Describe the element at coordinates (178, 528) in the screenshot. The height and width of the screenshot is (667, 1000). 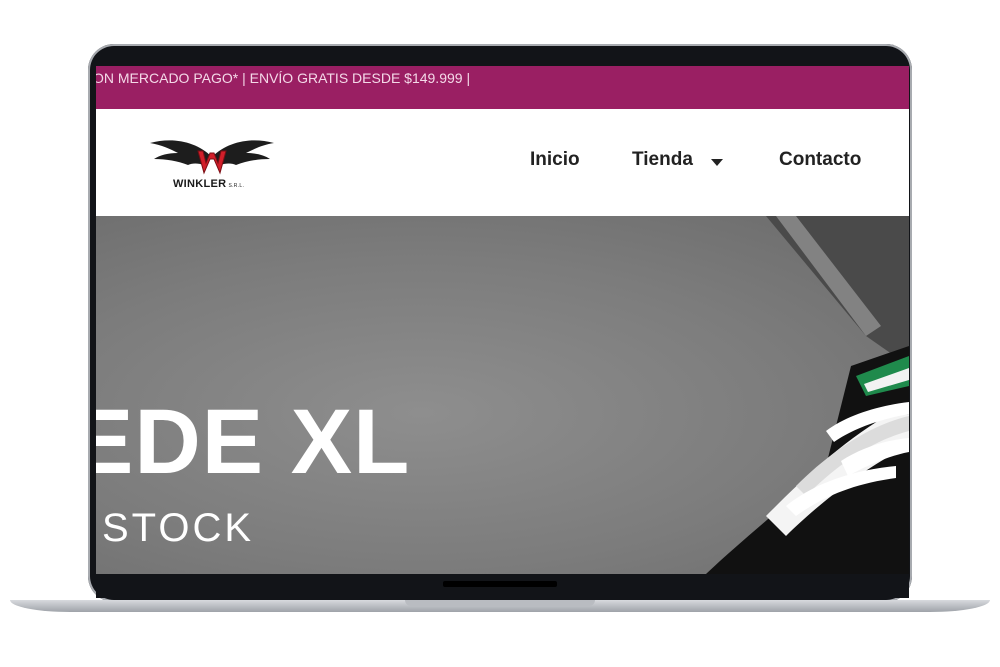
I see `hero-subtitle: STOCK` at that location.